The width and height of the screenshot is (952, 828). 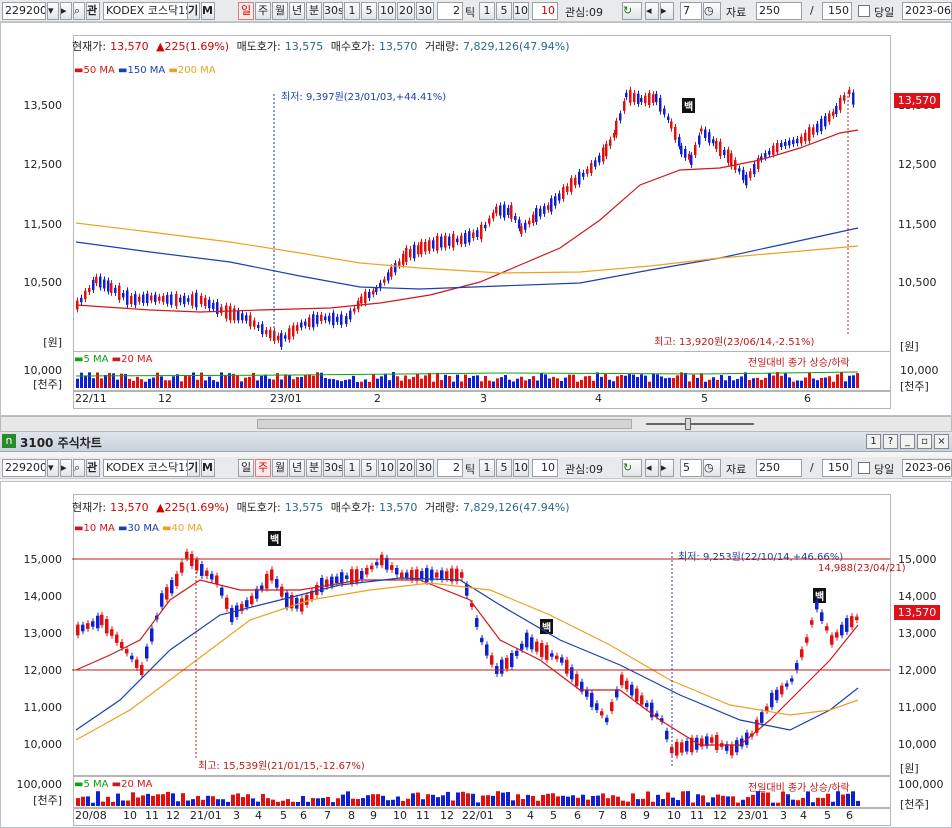 What do you see at coordinates (917, 282) in the screenshot?
I see `y-tick-right: 10,500` at bounding box center [917, 282].